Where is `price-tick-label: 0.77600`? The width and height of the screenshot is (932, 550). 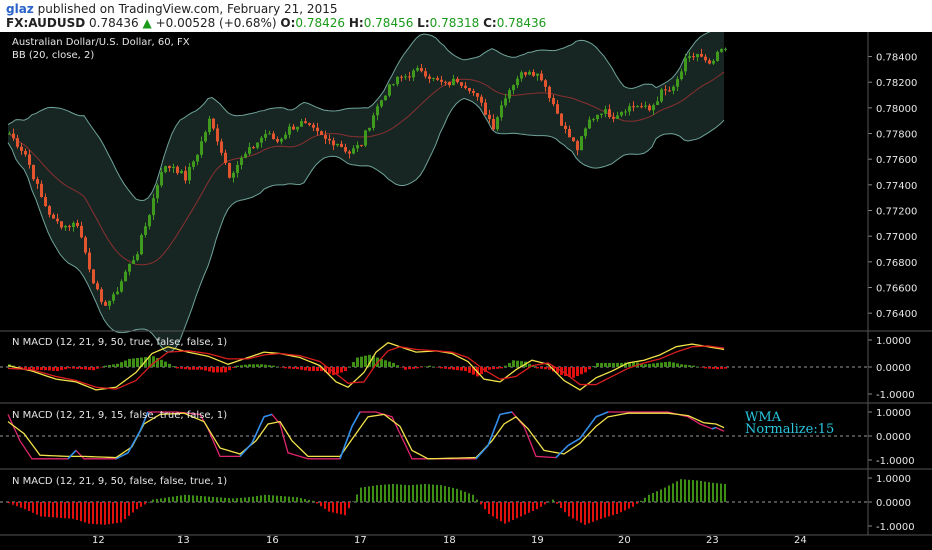 price-tick-label: 0.77600 is located at coordinates (896, 160).